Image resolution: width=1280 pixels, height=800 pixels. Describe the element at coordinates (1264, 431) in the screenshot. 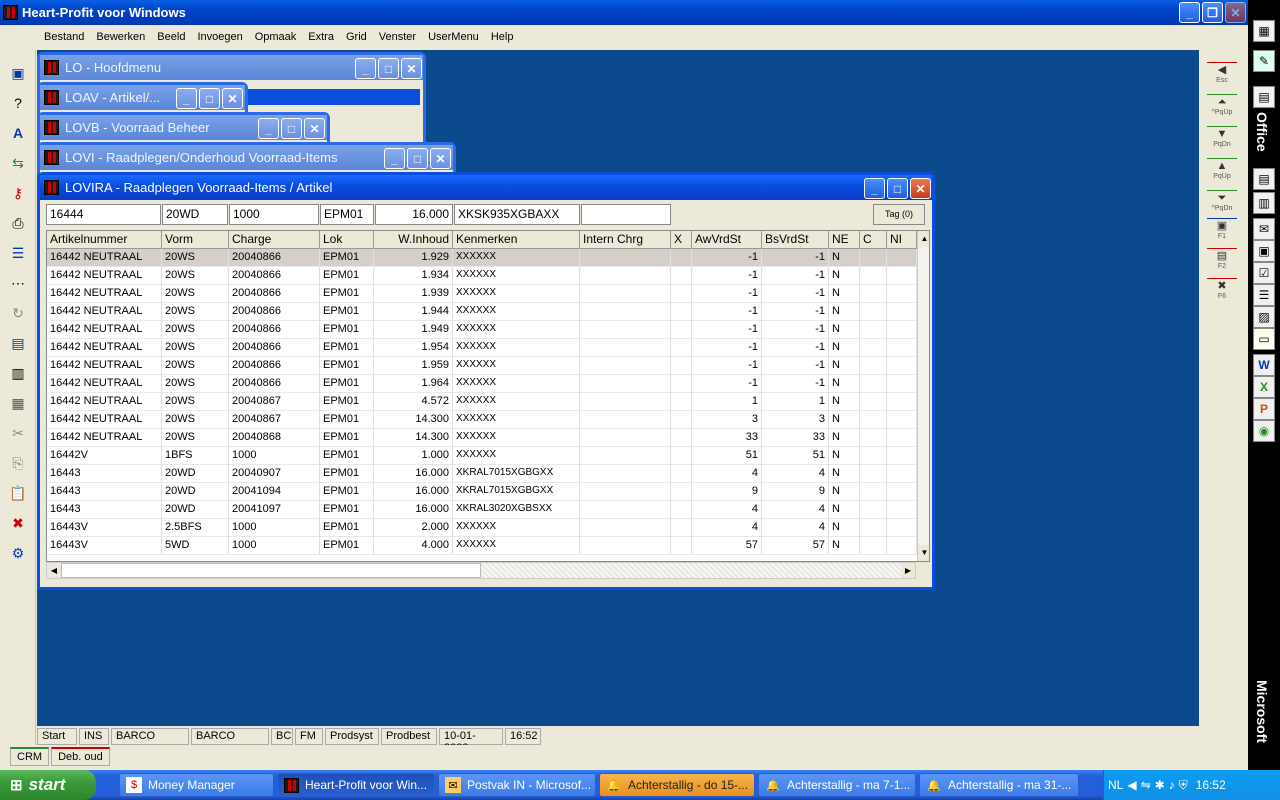

I see `publisher-icon: ◉` at that location.